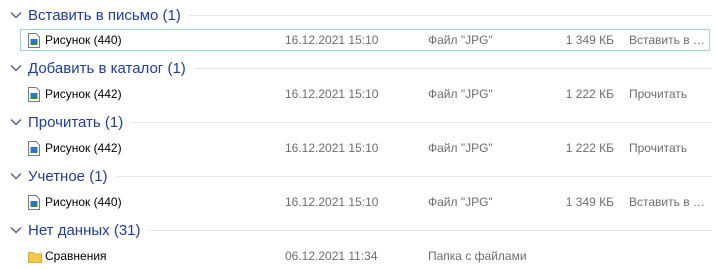  I want to click on group-header: Вставить в письмо (1), so click(358, 15).